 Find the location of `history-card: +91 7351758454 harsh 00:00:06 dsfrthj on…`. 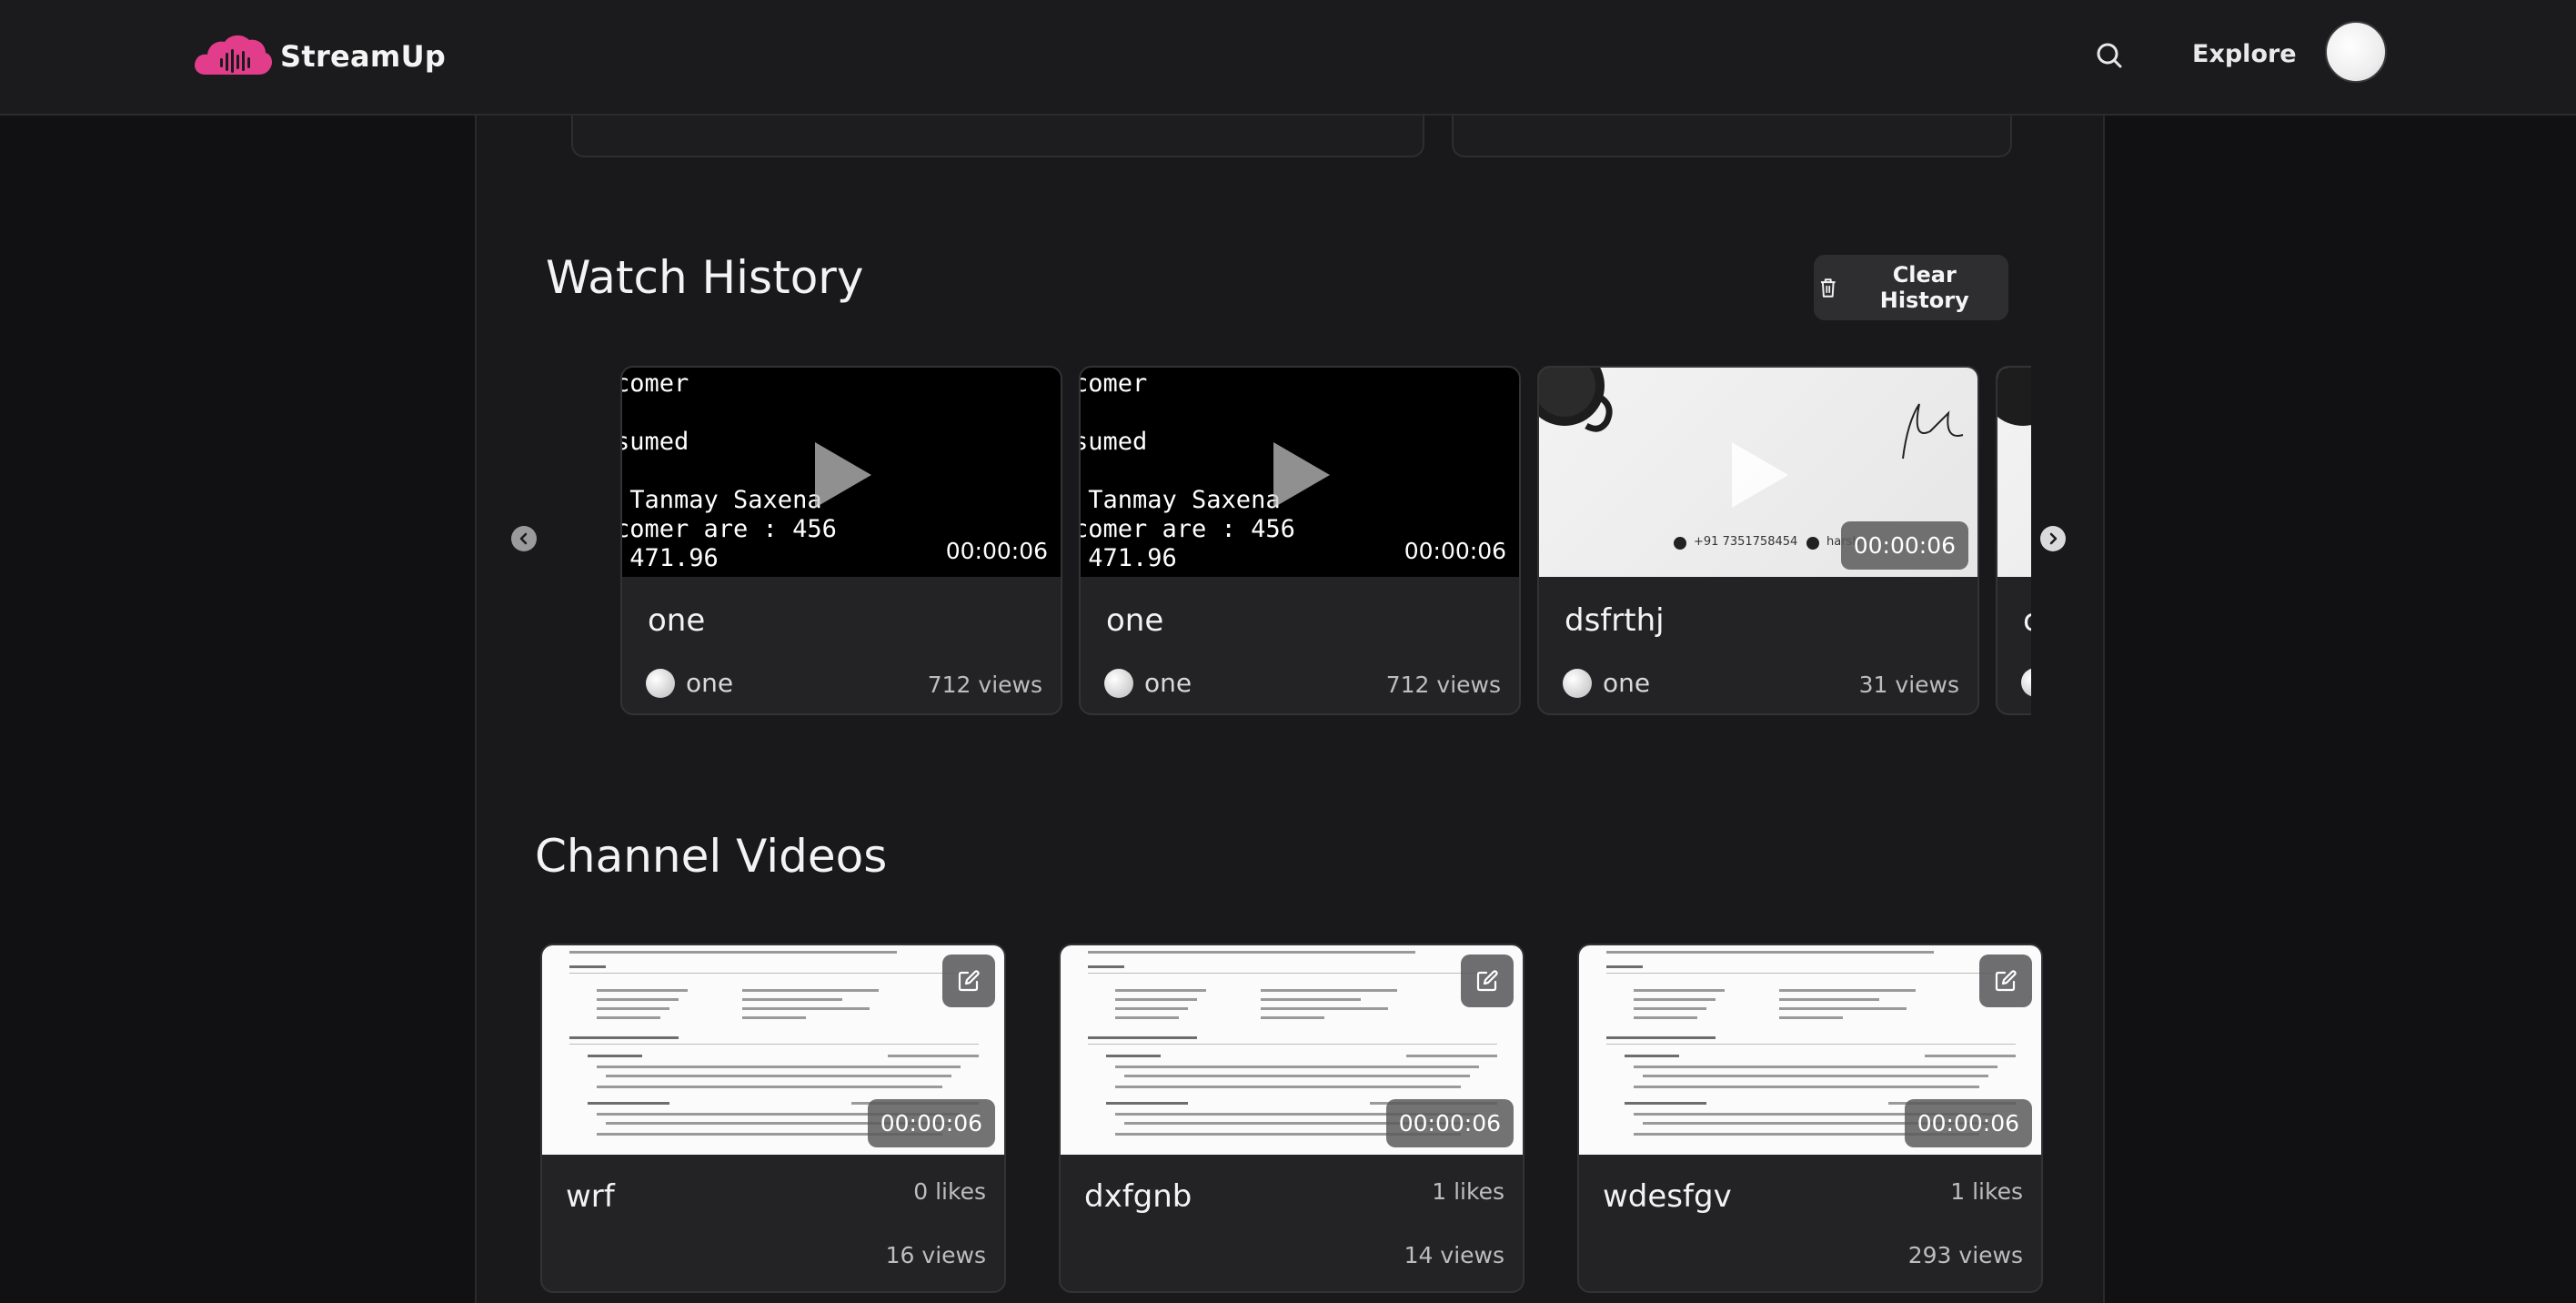

history-card: +91 7351758454 harsh 00:00:06 dsfrthj on… is located at coordinates (1758, 540).